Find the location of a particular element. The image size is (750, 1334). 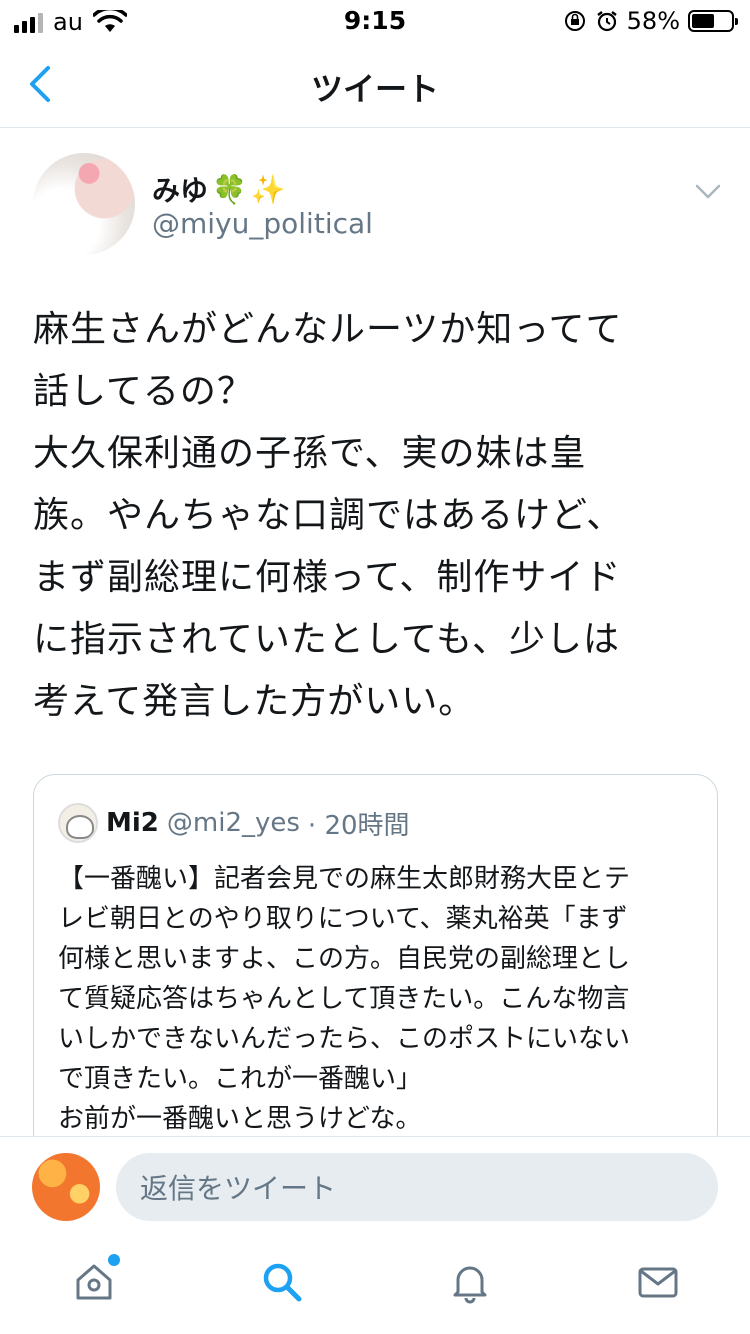

battery-icon is located at coordinates (713, 21).